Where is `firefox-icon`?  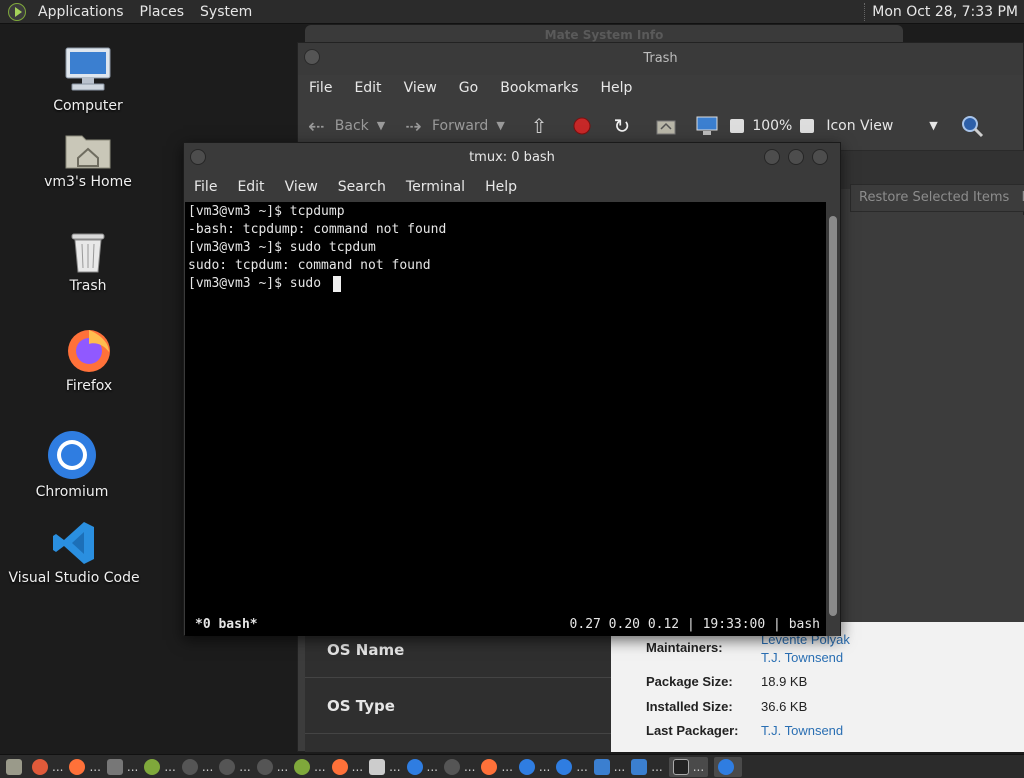
firefox-icon is located at coordinates (489, 766).